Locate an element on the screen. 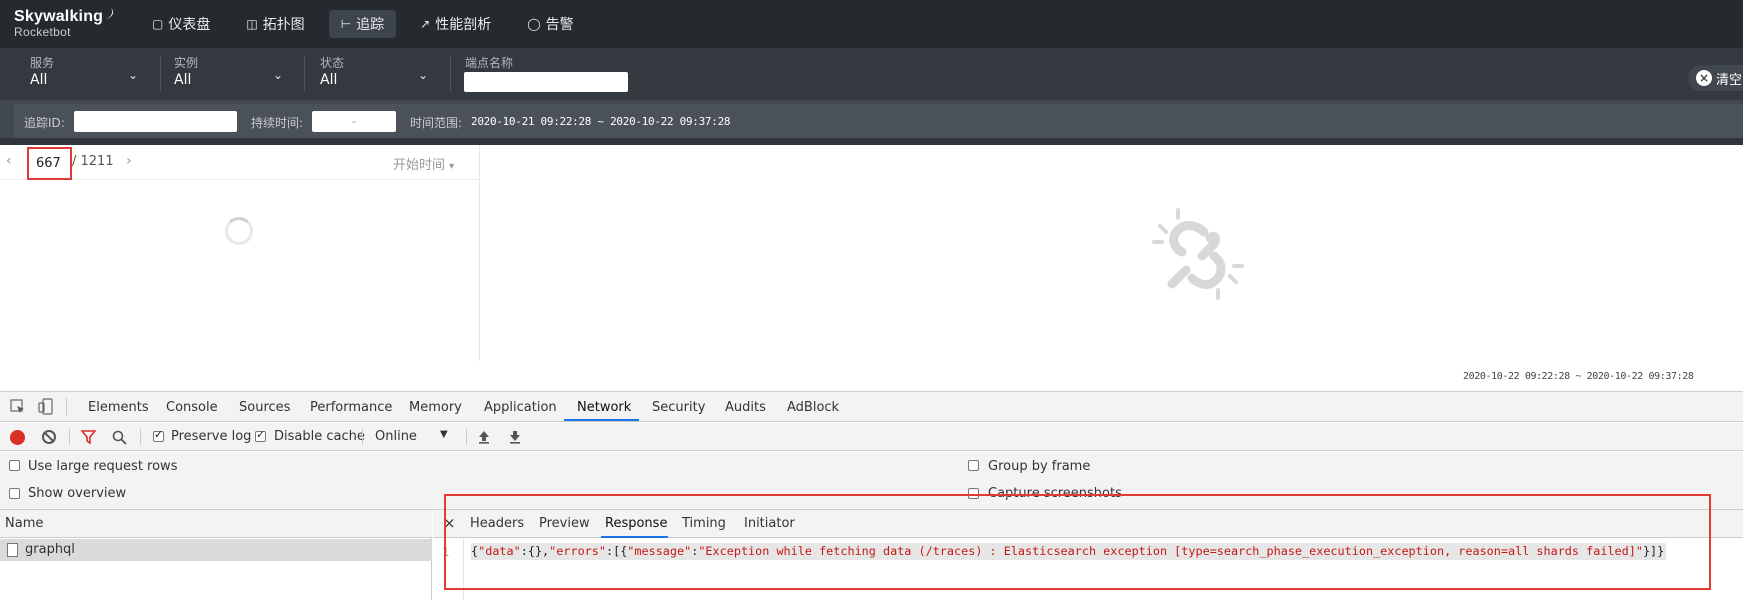 This screenshot has width=1743, height=600. loading-spinner-icon is located at coordinates (239, 231).